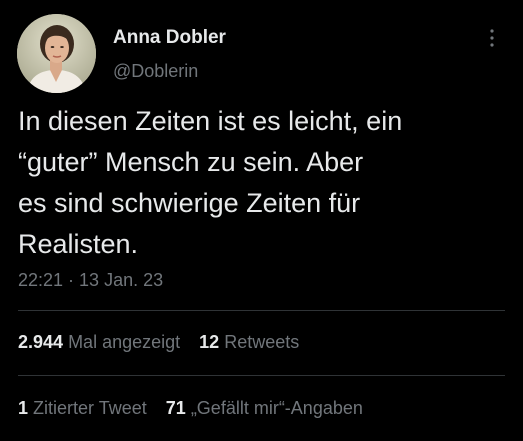 This screenshot has height=441, width=523. What do you see at coordinates (169, 38) in the screenshot?
I see `author-display-name: Anna Dobler` at bounding box center [169, 38].